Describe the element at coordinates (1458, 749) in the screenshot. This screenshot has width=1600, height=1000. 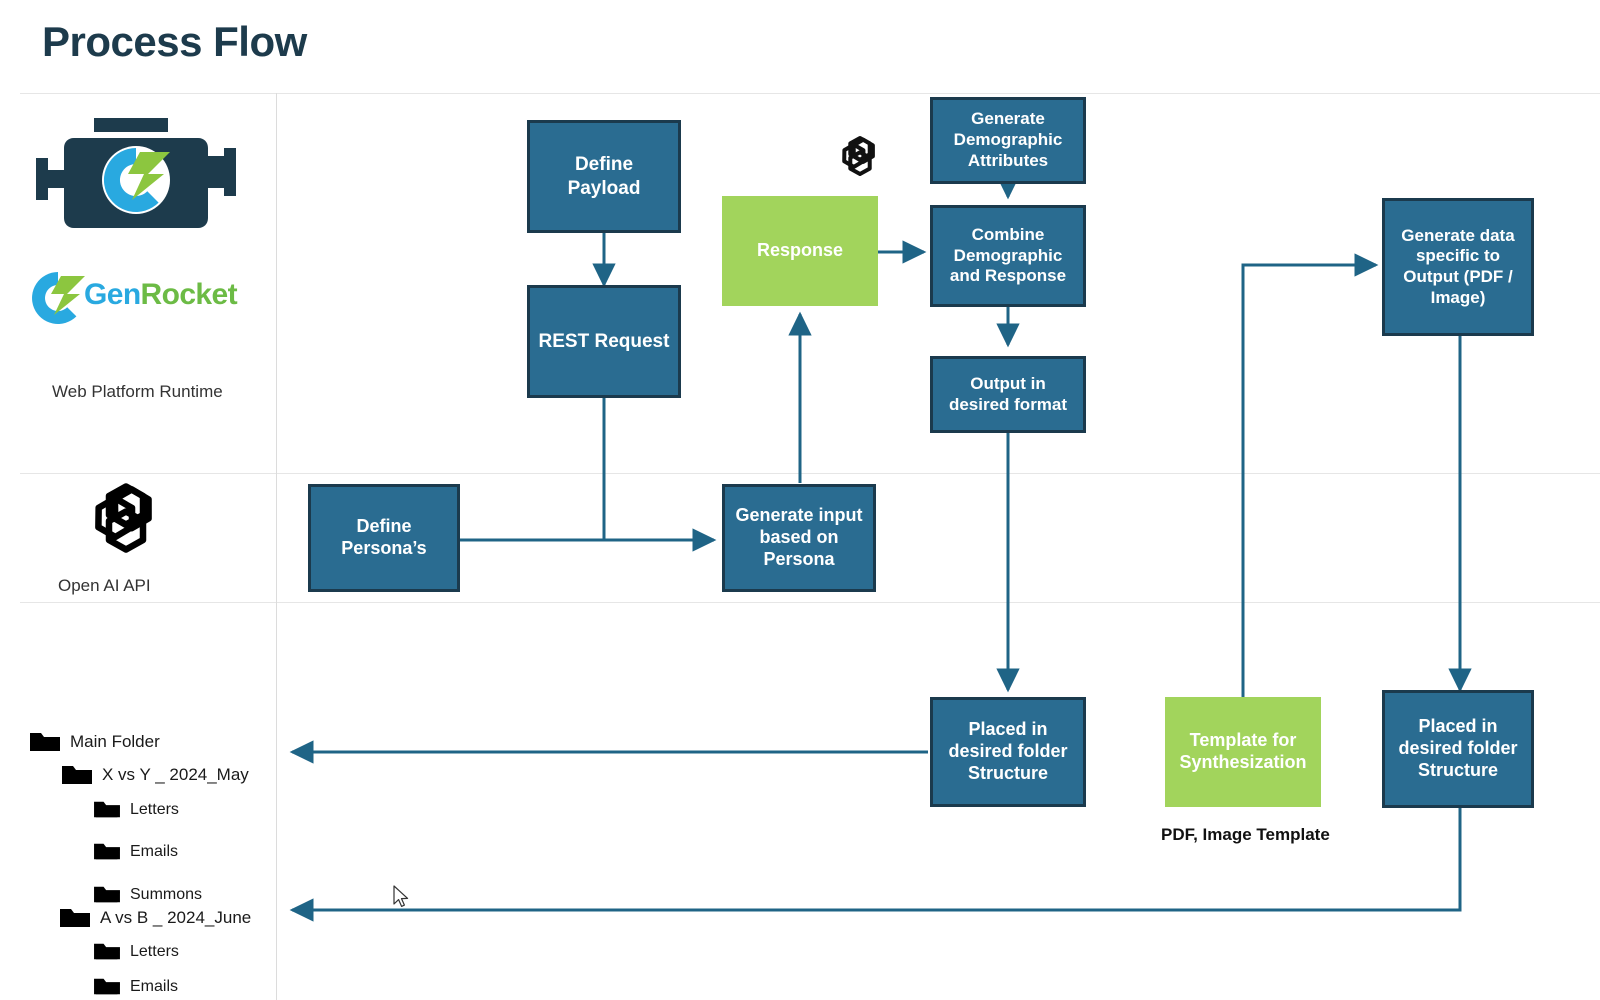
I see `node-placed-in-desired-folder-structure-right: Placed in desired folder Structure` at that location.